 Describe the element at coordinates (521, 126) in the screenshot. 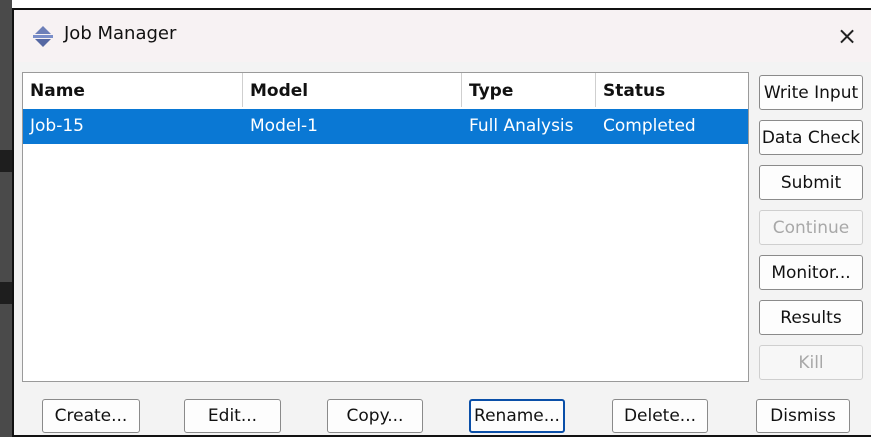

I see `cell-type: Full Analysis` at that location.